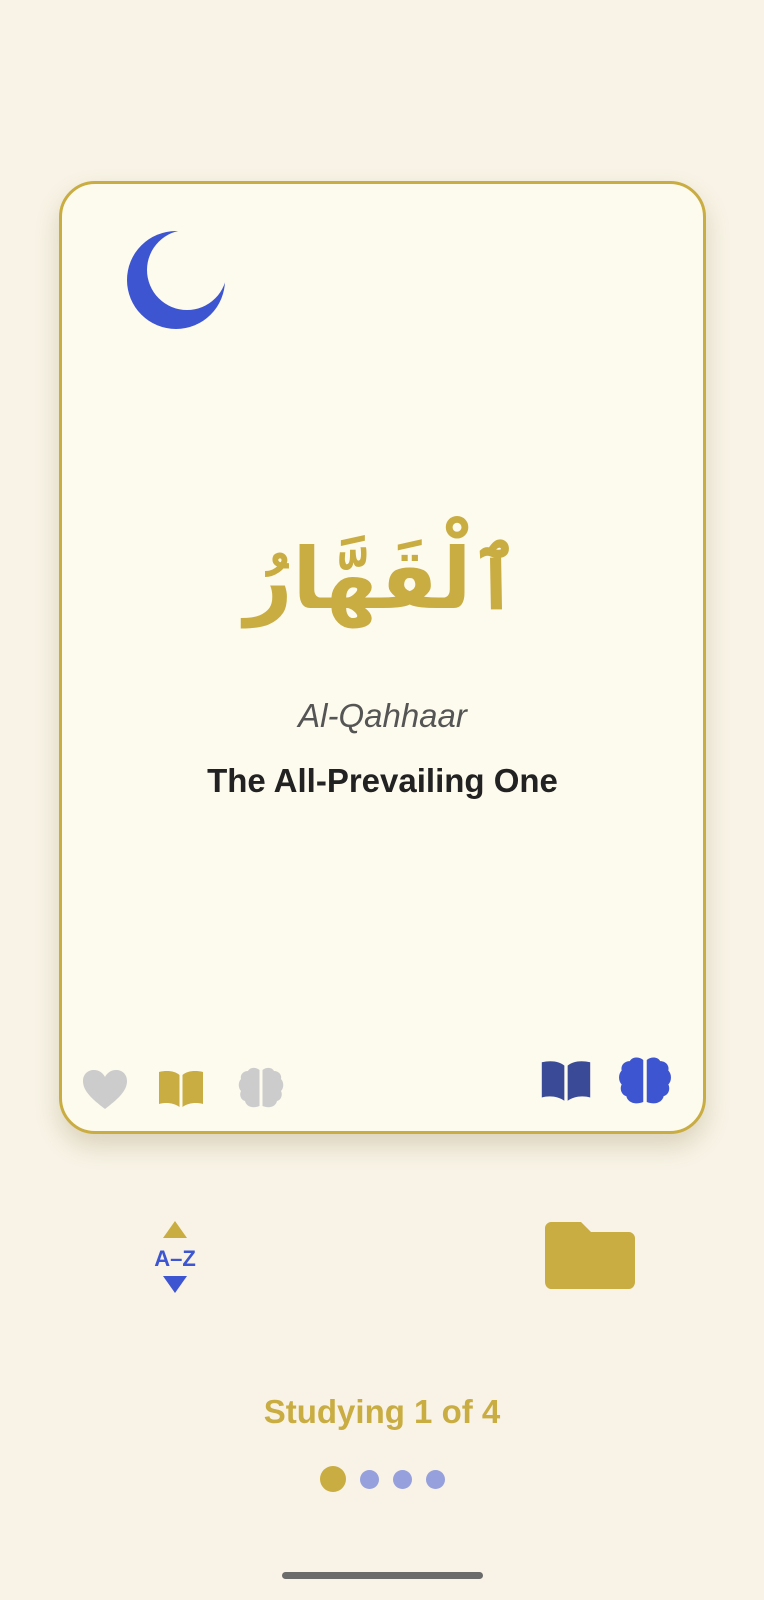  I want to click on folder-button, so click(590, 1257).